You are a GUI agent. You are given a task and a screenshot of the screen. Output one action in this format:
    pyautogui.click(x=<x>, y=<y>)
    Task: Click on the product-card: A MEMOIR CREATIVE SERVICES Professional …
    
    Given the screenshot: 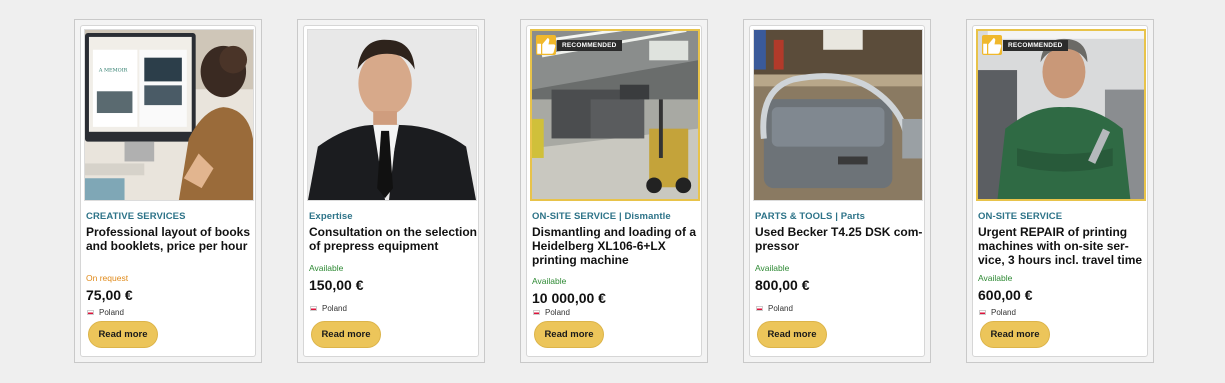 What is the action you would take?
    pyautogui.click(x=168, y=191)
    